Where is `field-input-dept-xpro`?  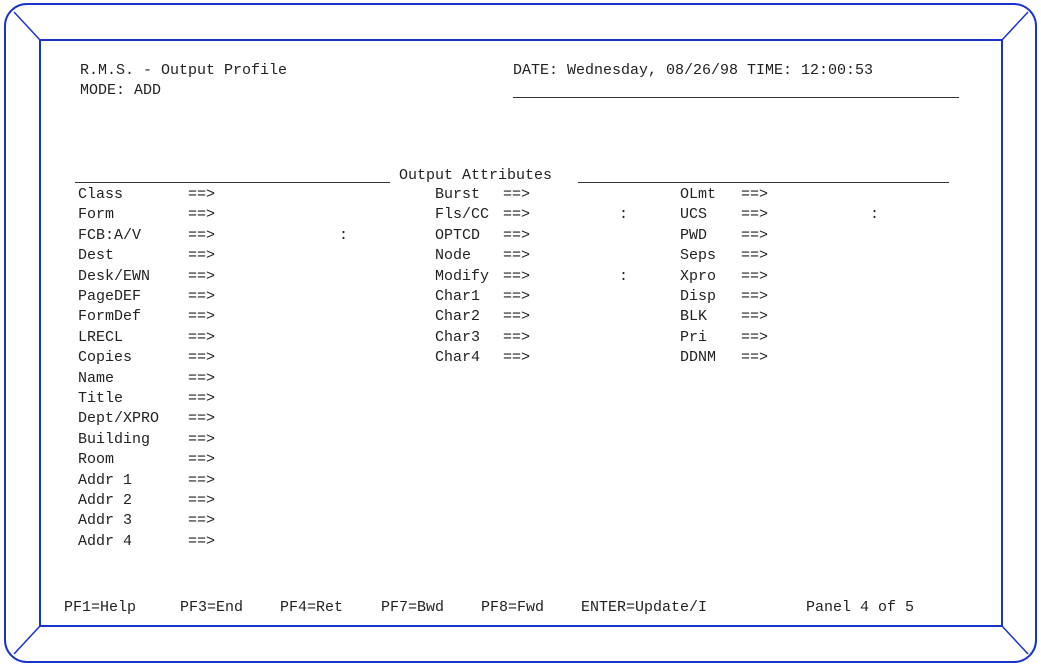 field-input-dept-xpro is located at coordinates (330, 418).